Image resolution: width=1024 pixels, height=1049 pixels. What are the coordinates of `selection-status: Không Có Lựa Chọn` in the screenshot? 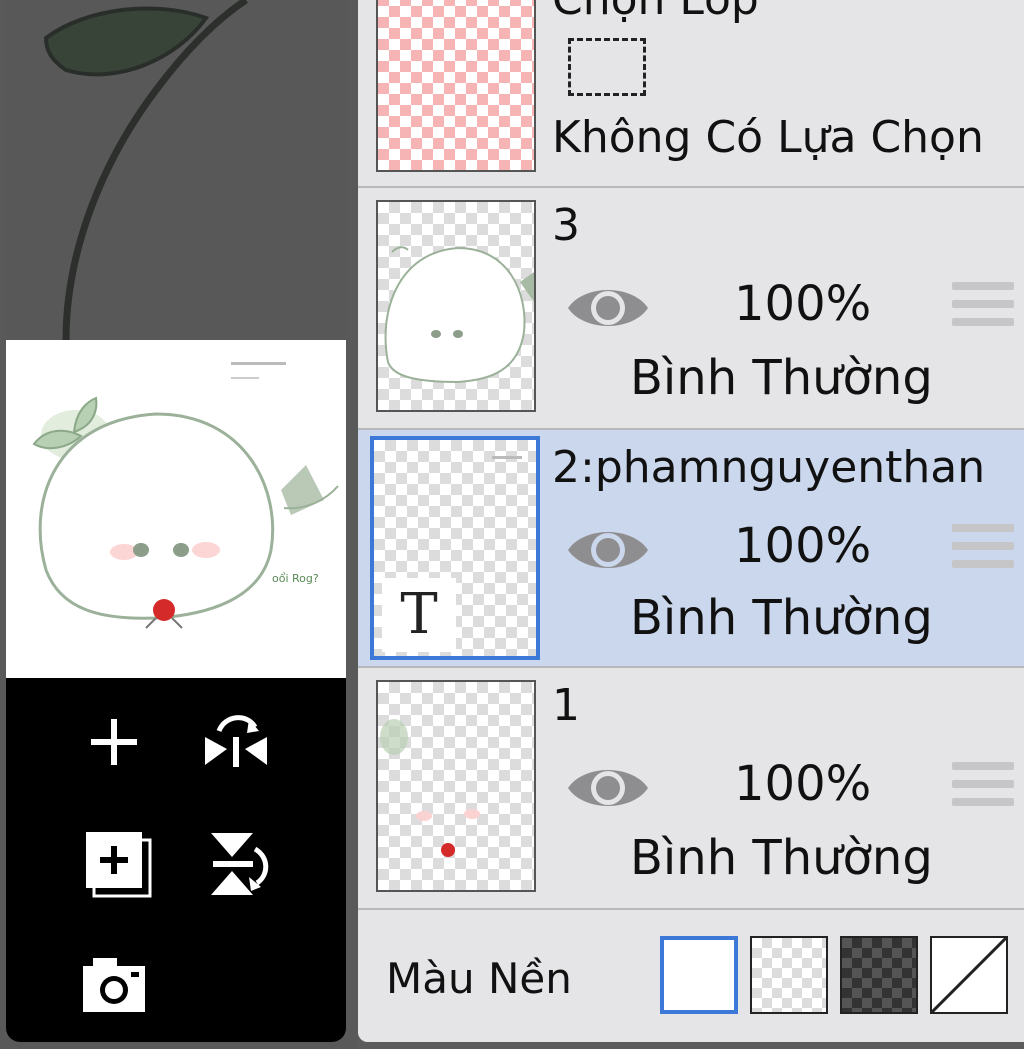 It's located at (768, 137).